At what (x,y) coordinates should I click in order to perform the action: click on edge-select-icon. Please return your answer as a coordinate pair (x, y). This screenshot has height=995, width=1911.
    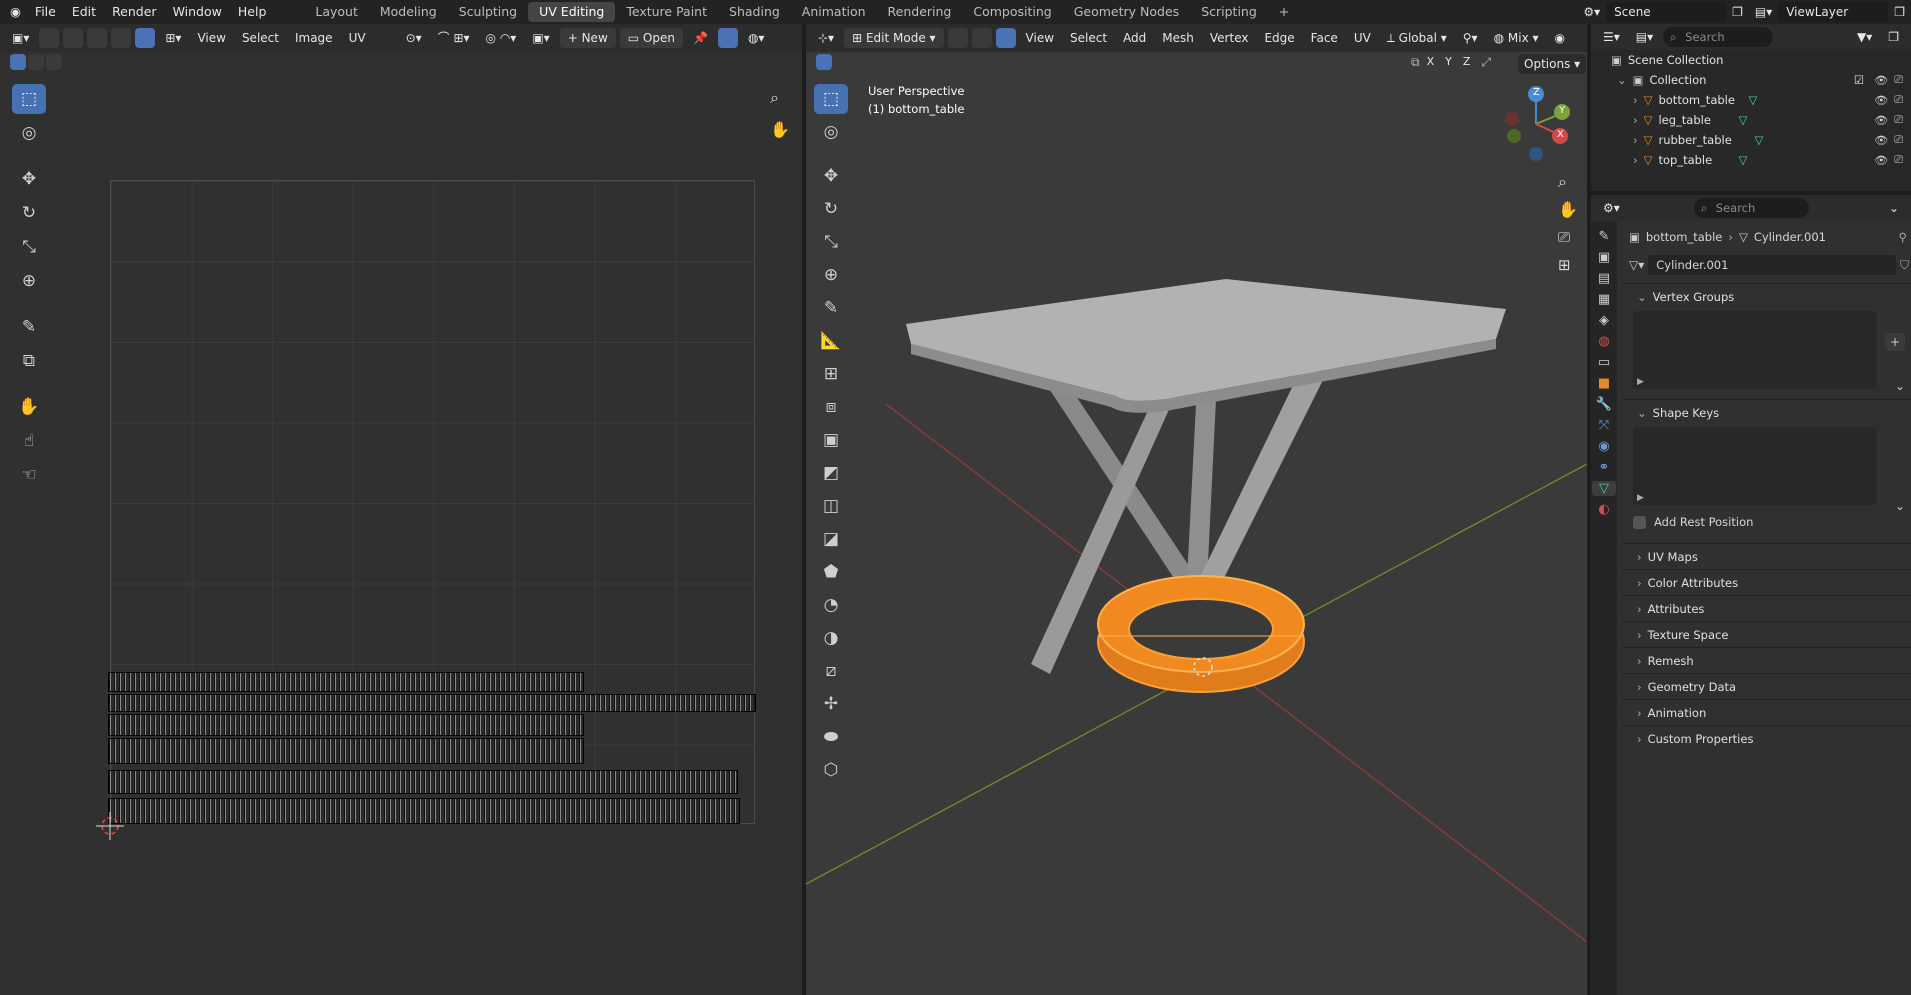
    Looking at the image, I should click on (97, 38).